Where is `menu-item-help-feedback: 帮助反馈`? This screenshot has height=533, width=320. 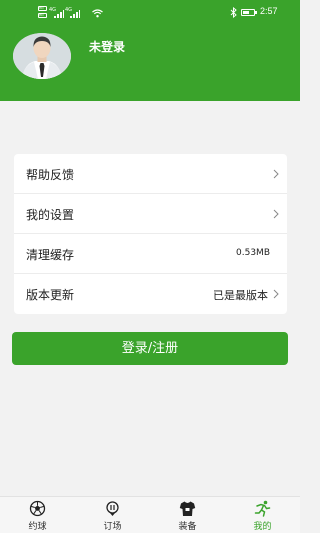 menu-item-help-feedback: 帮助反馈 is located at coordinates (150, 174).